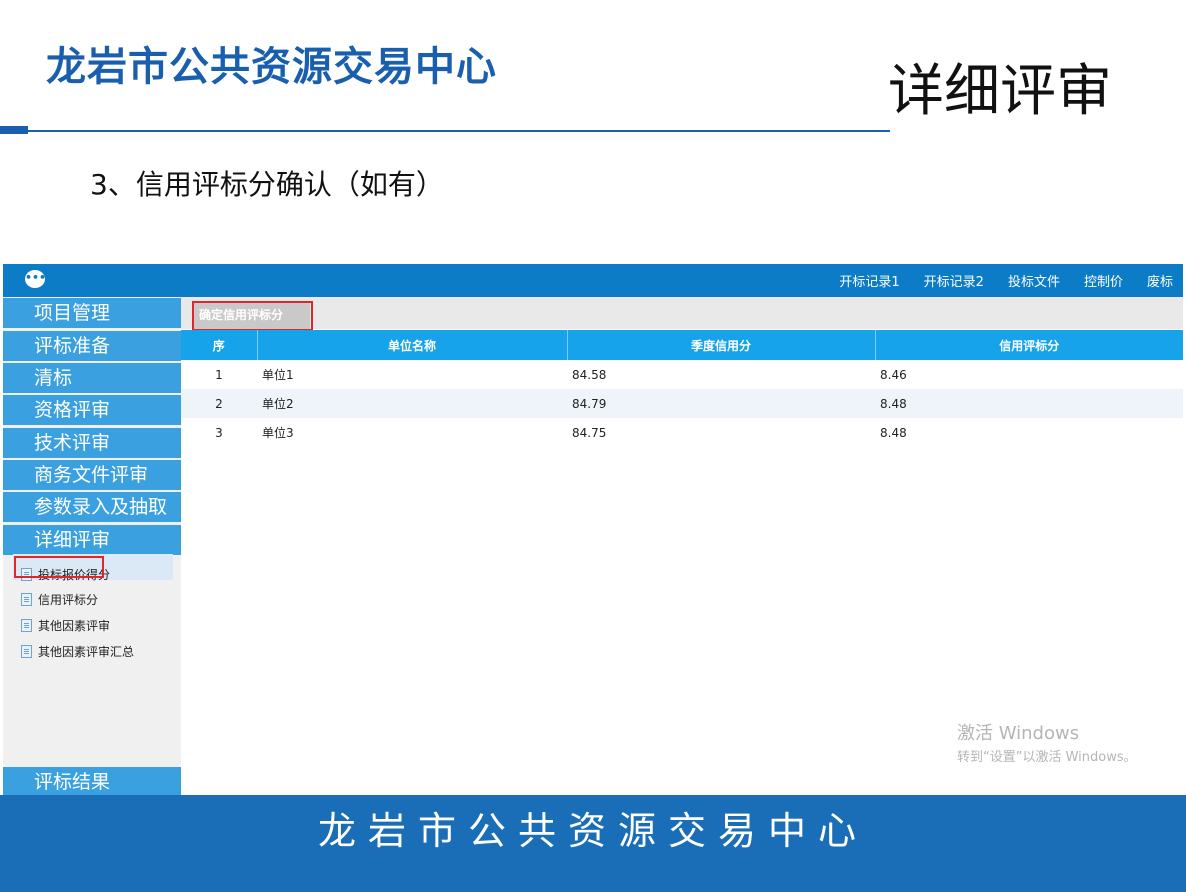 This screenshot has width=1186, height=892. Describe the element at coordinates (1029, 345) in the screenshot. I see `column-header-credit-score: 信用评标分` at that location.